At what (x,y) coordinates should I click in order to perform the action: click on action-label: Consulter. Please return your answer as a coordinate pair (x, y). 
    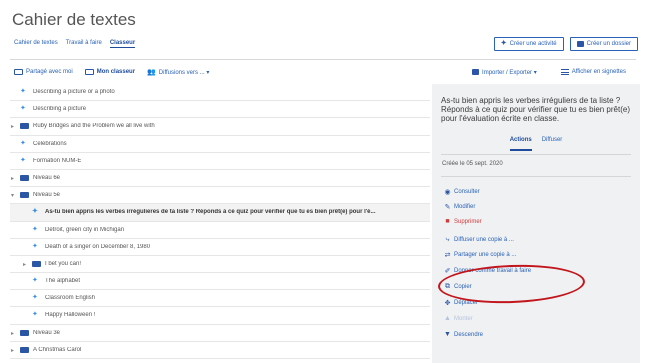
    Looking at the image, I should click on (467, 192).